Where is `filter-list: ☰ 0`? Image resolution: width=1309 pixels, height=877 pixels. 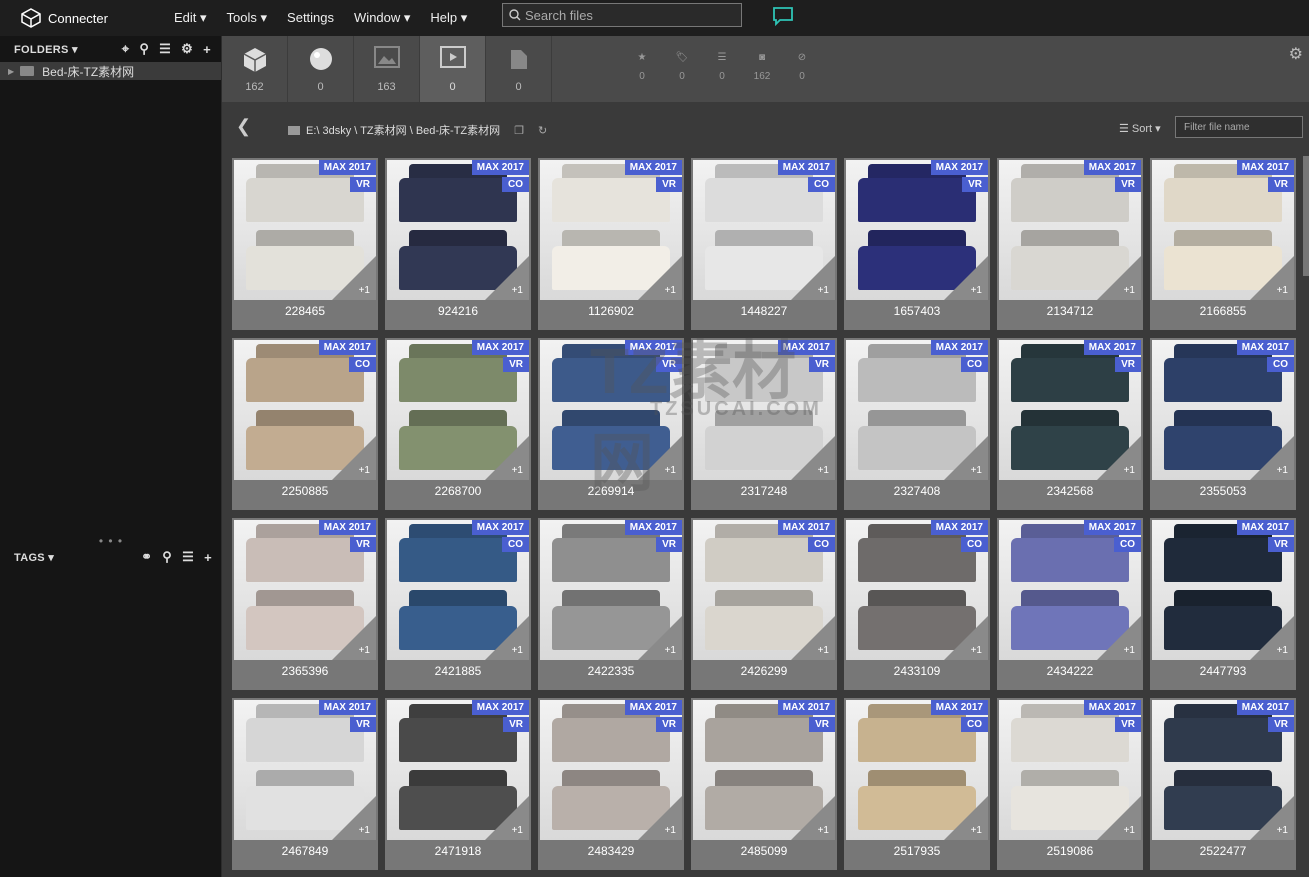 filter-list: ☰ 0 is located at coordinates (722, 69).